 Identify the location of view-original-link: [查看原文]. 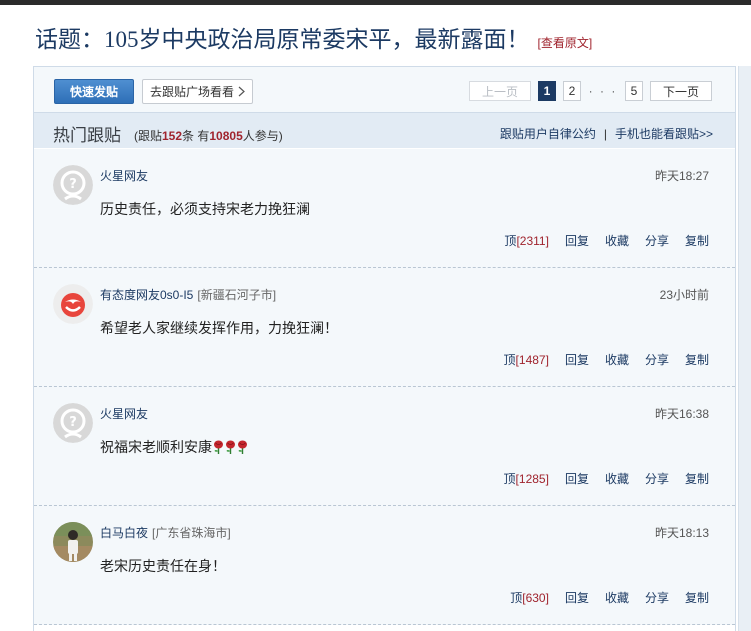
(565, 42).